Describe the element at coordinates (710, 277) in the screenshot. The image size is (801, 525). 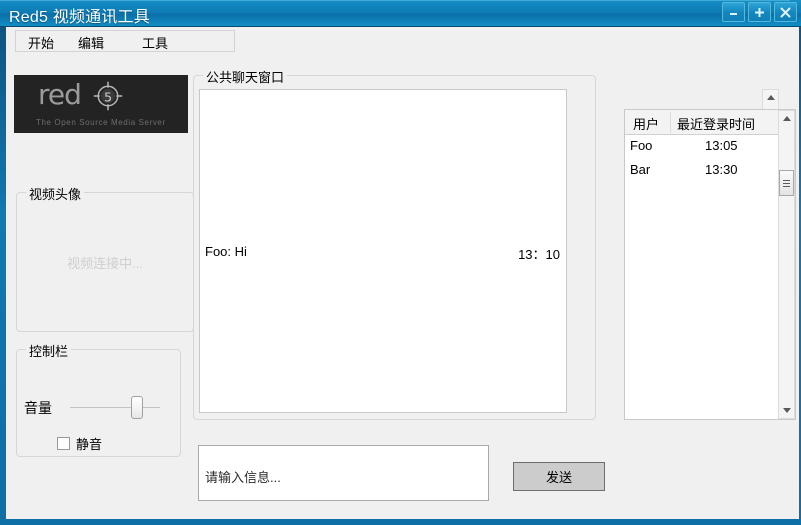
I see `user-list-body: Foo 13:05 Bar 13:30` at that location.